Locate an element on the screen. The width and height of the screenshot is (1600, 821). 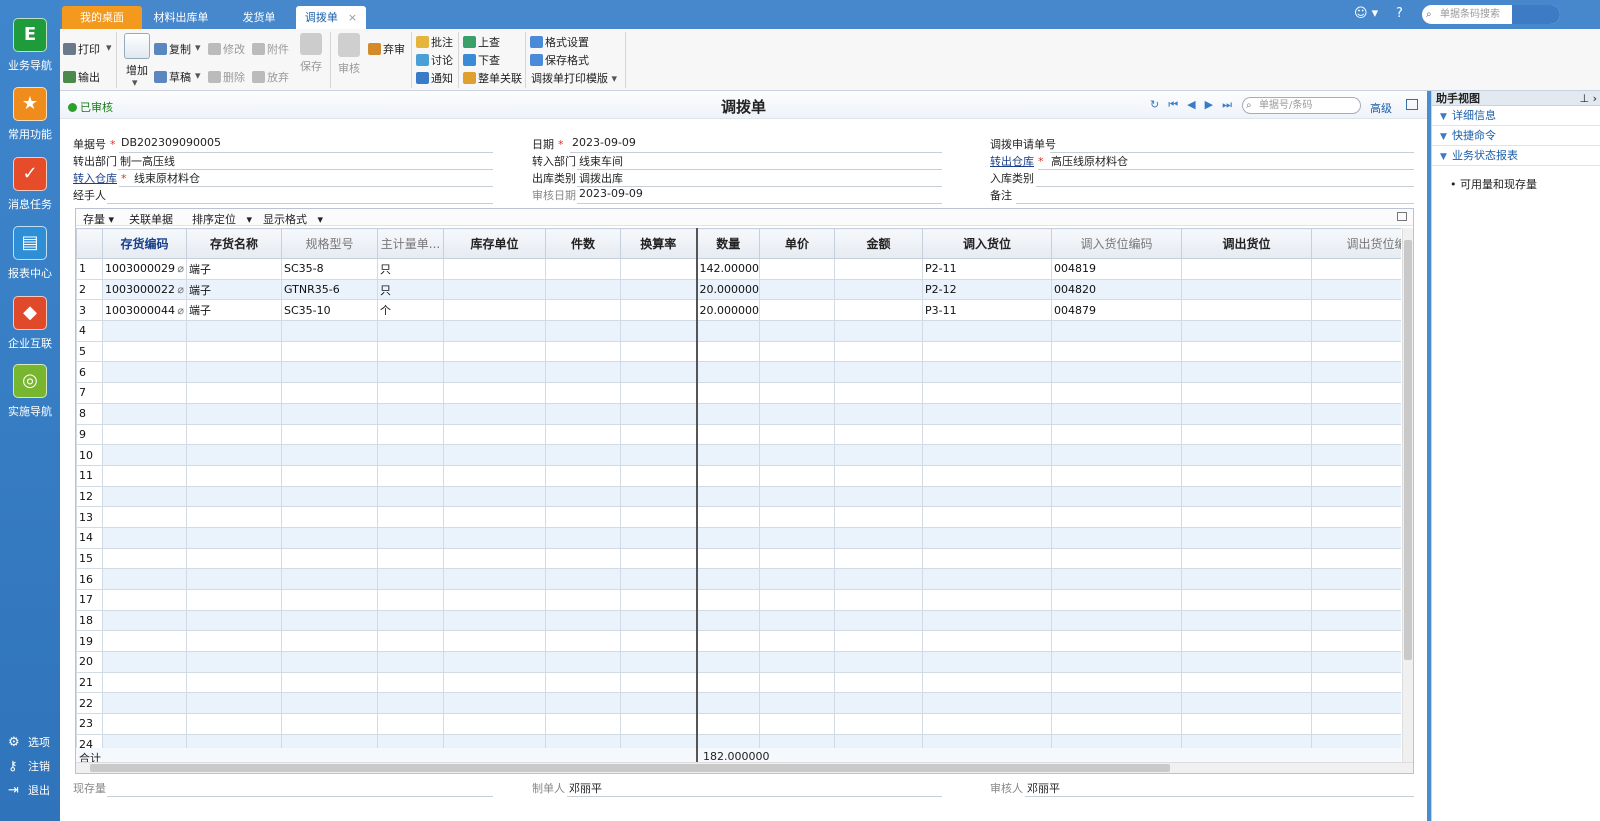
grid-cell: 1003000029 ⌀ is located at coordinates (144, 269).